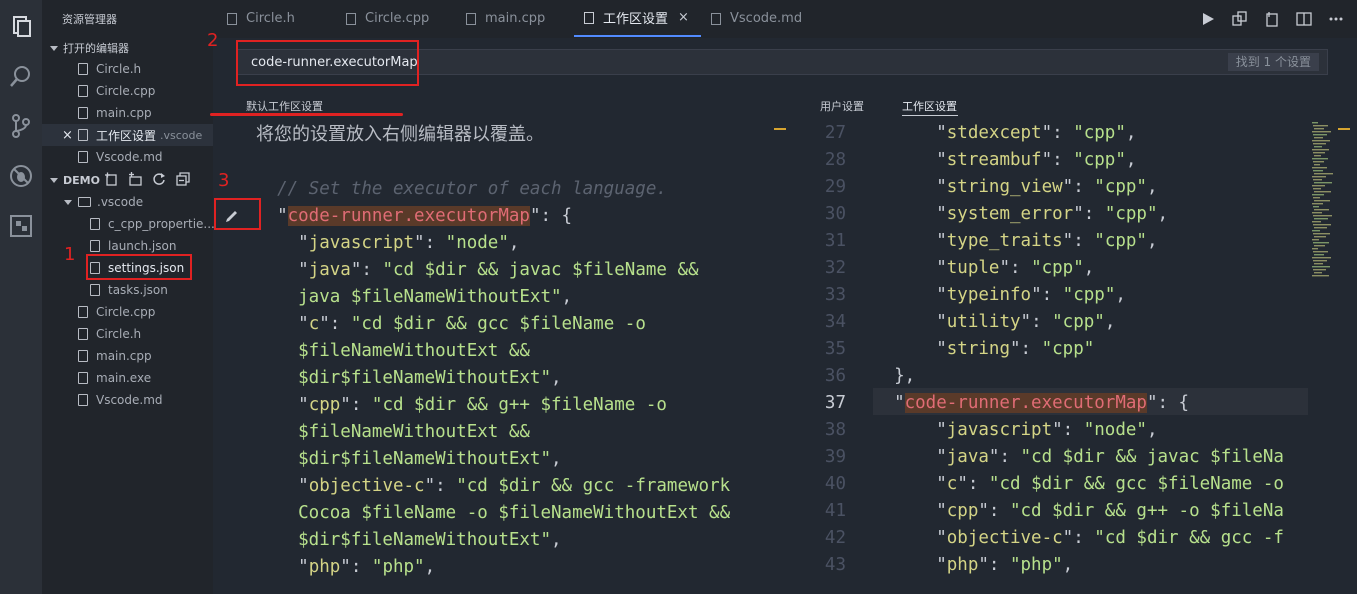 This screenshot has width=1357, height=594. Describe the element at coordinates (89, 48) in the screenshot. I see `open-editors-header: 打开的编辑器` at that location.